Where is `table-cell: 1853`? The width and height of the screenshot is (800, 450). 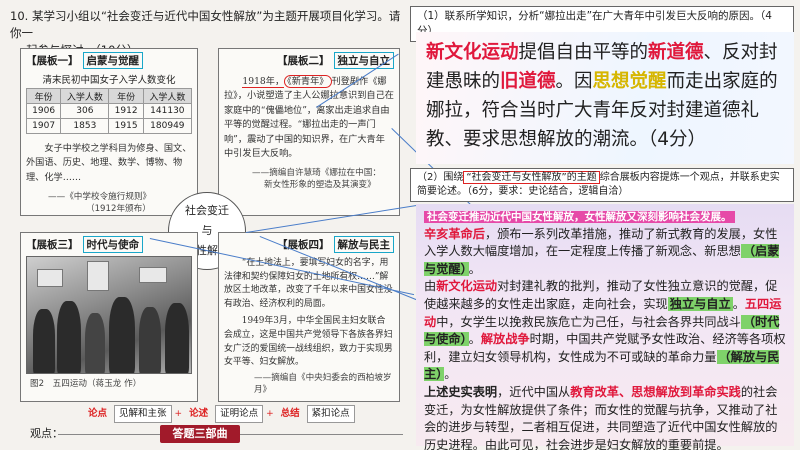 table-cell: 1853 is located at coordinates (85, 126).